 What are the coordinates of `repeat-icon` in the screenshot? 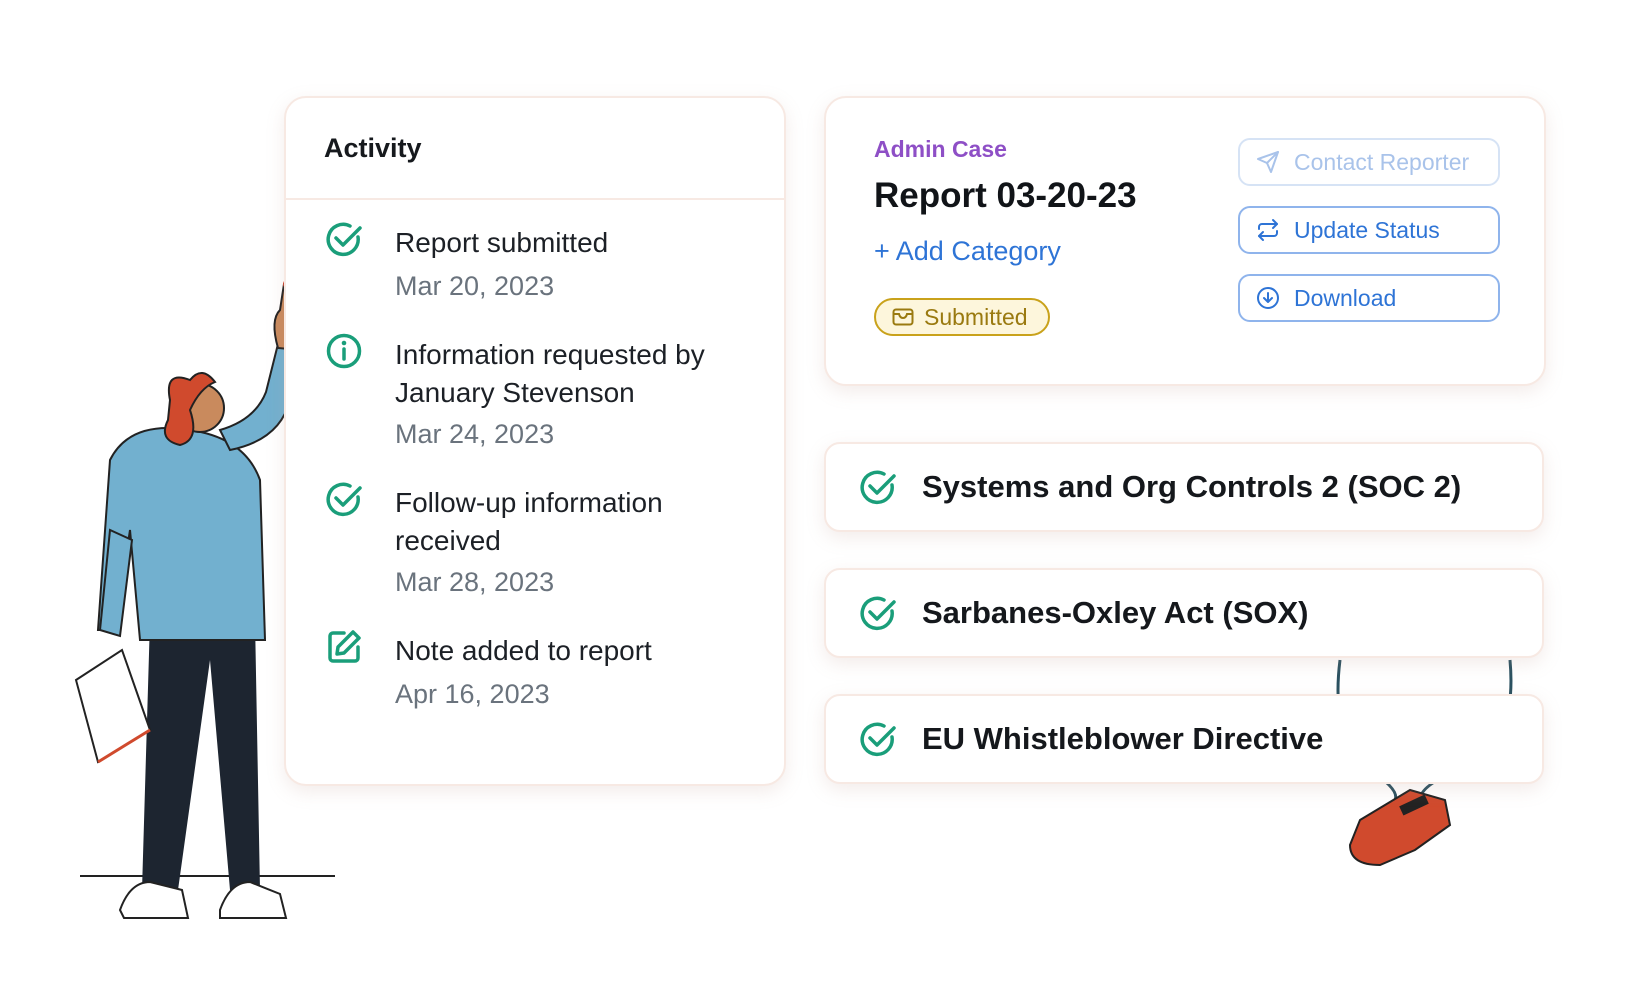 It's located at (1268, 230).